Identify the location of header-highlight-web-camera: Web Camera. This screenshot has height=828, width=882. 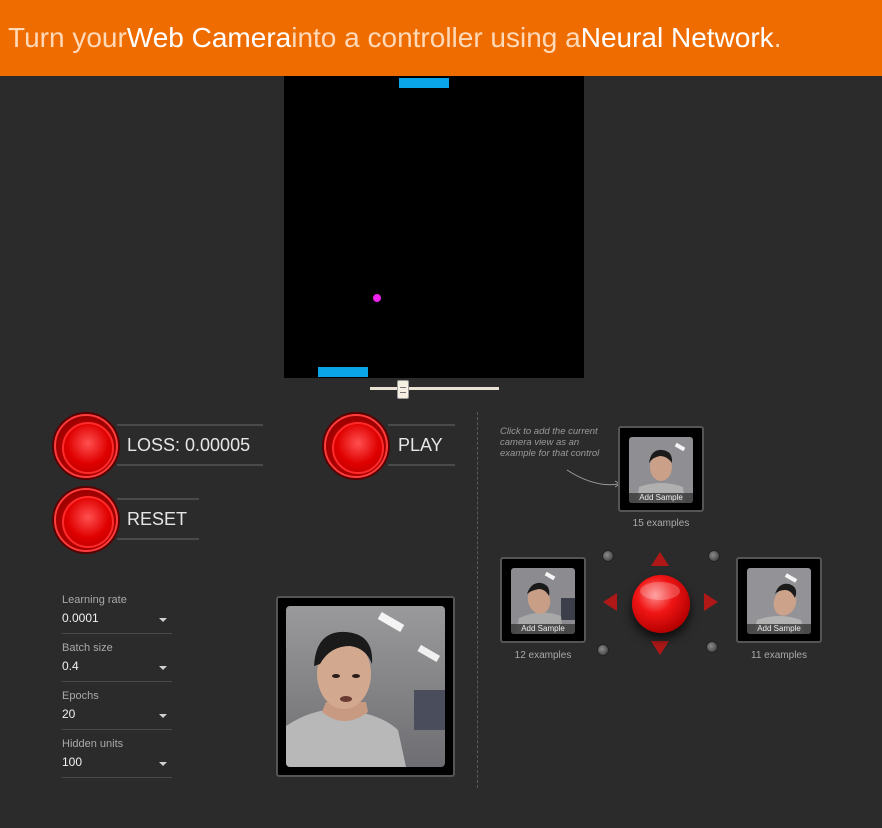
(209, 37).